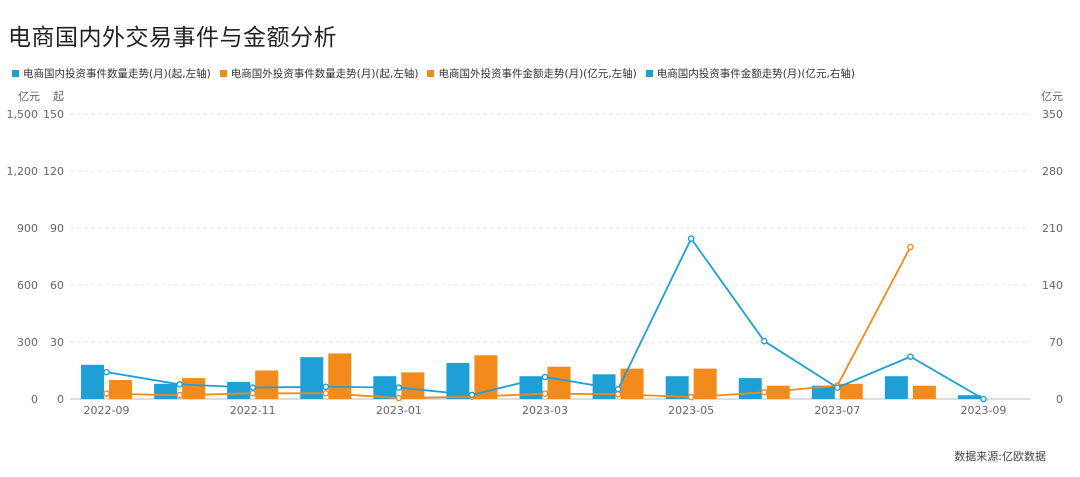 This screenshot has height=477, width=1080. I want to click on left-amount-tick-label: 900, so click(27, 228).